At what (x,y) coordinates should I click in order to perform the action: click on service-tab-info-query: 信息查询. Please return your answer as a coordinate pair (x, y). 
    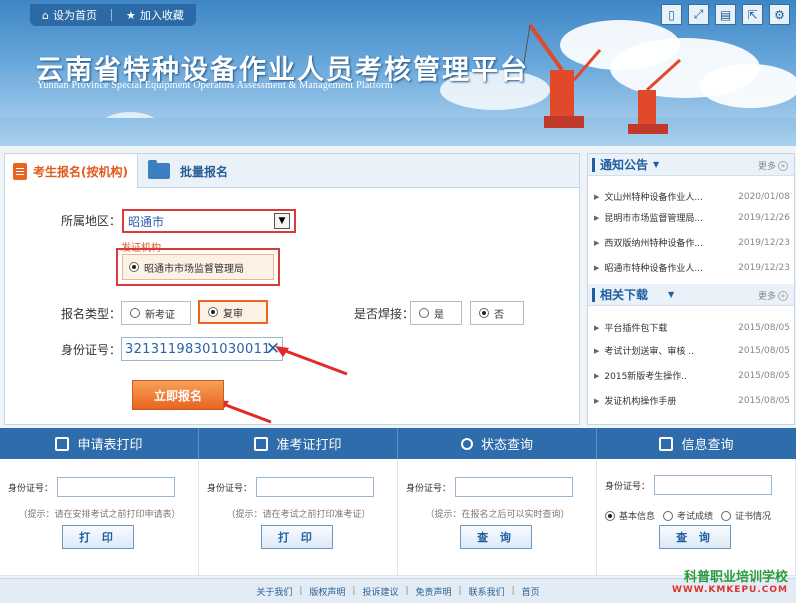
    Looking at the image, I should click on (696, 443).